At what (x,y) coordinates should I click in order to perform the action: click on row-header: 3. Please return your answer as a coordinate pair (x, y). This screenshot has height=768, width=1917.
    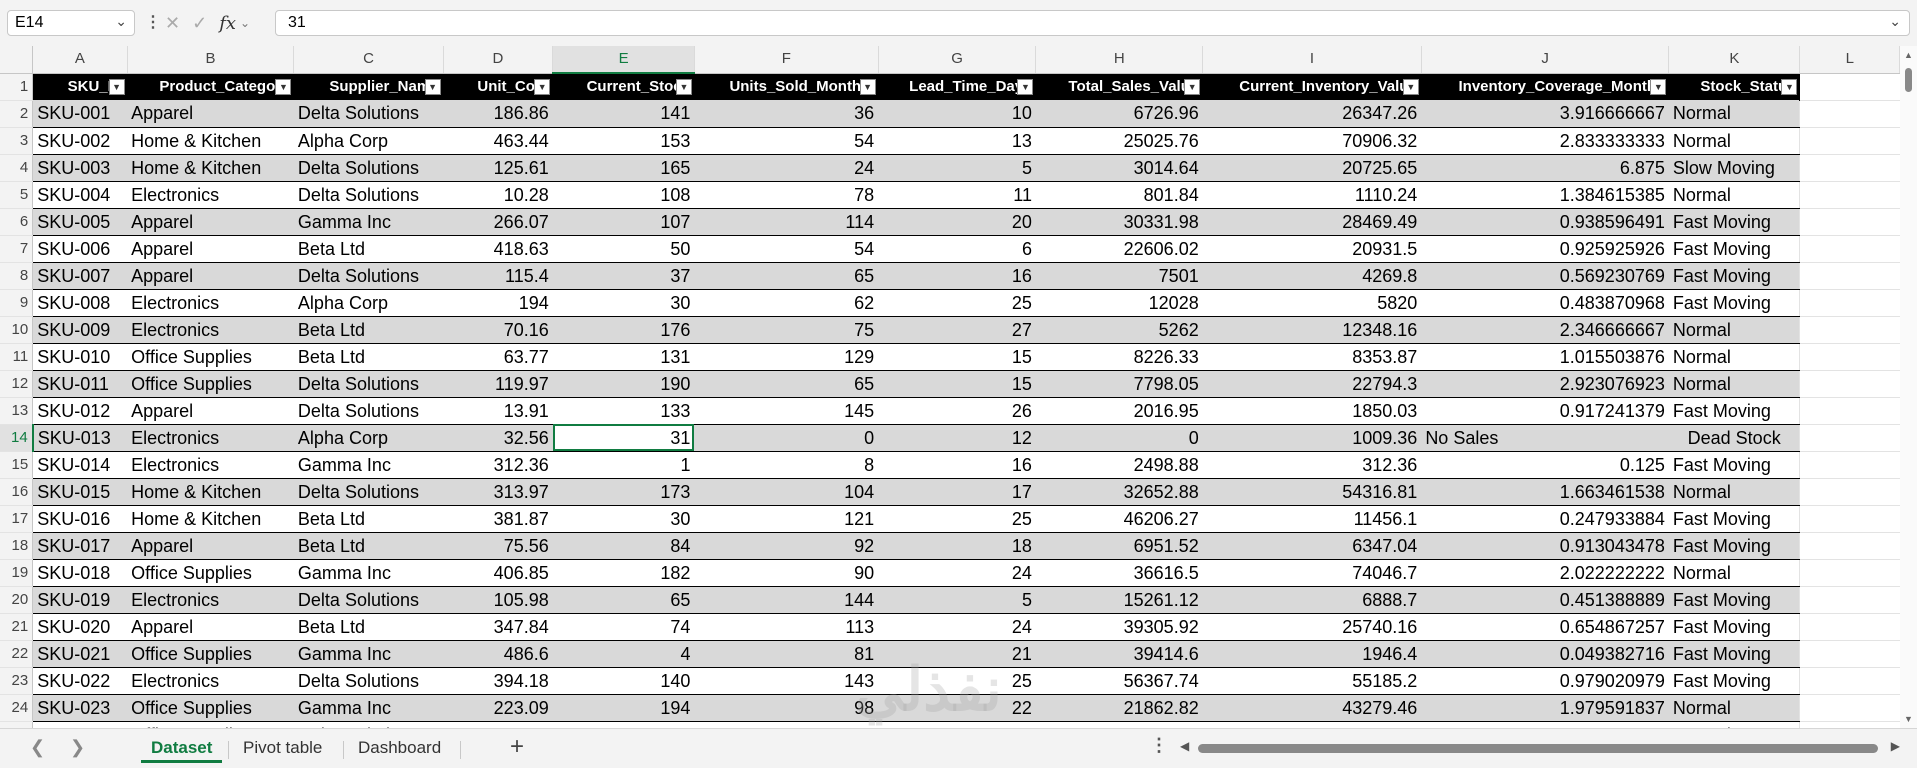
    Looking at the image, I should click on (17, 141).